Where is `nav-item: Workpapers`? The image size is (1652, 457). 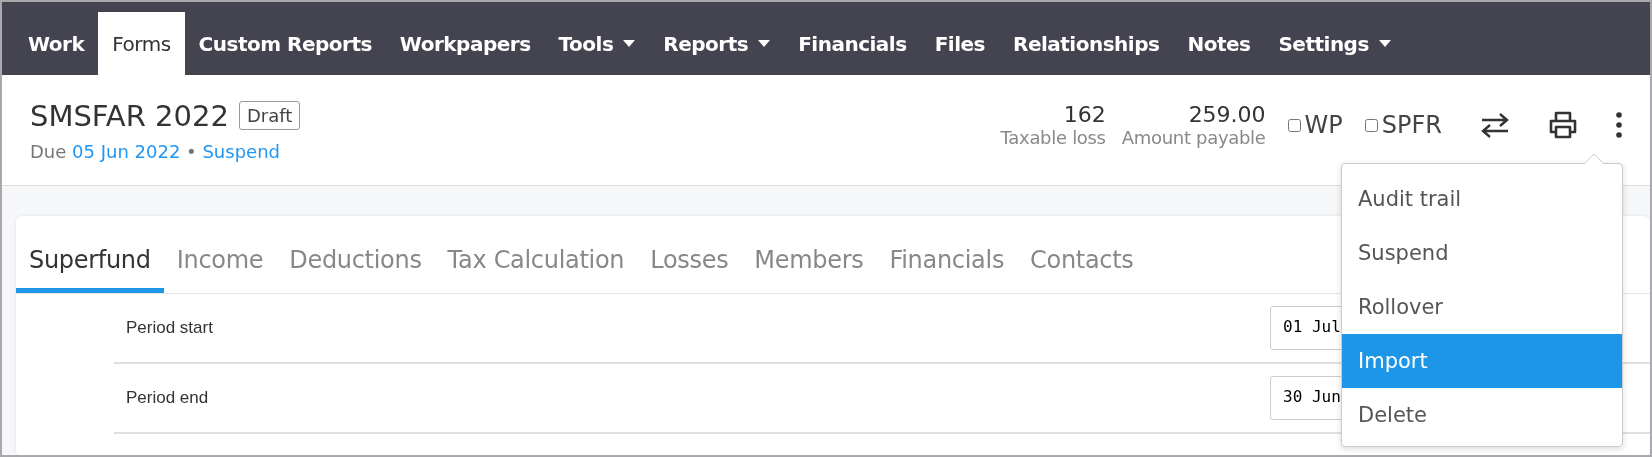
nav-item: Workpapers is located at coordinates (465, 43).